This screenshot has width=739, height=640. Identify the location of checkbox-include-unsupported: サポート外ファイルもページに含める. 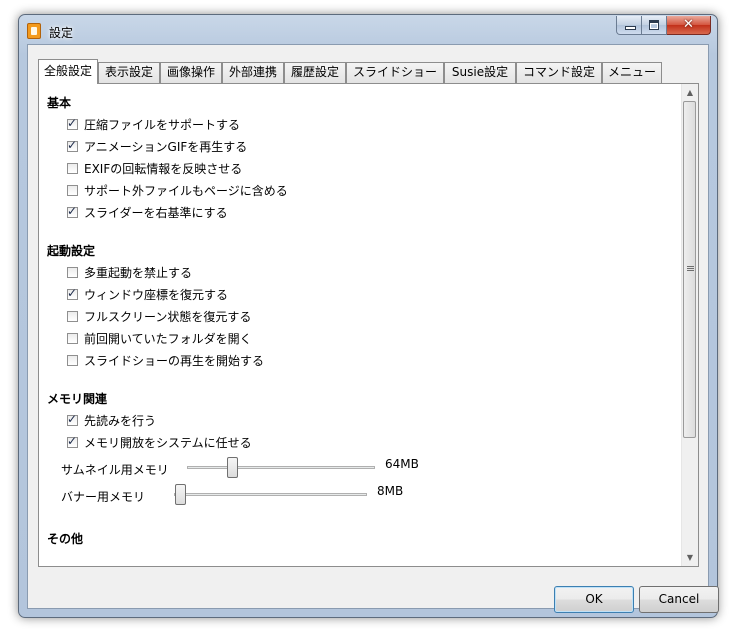
(177, 190).